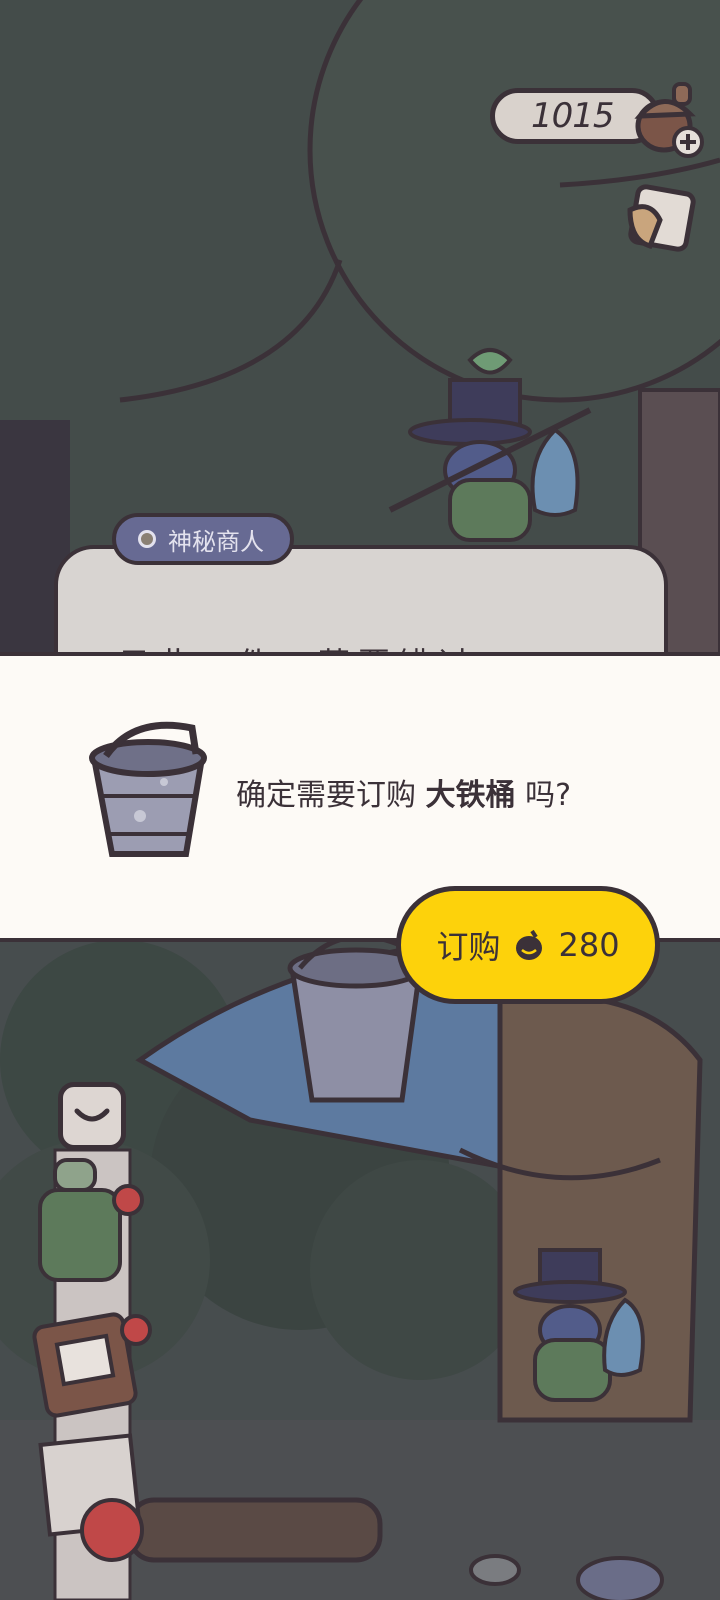 The image size is (720, 1600). I want to click on collapse-toolbar-button, so click(92, 1116).